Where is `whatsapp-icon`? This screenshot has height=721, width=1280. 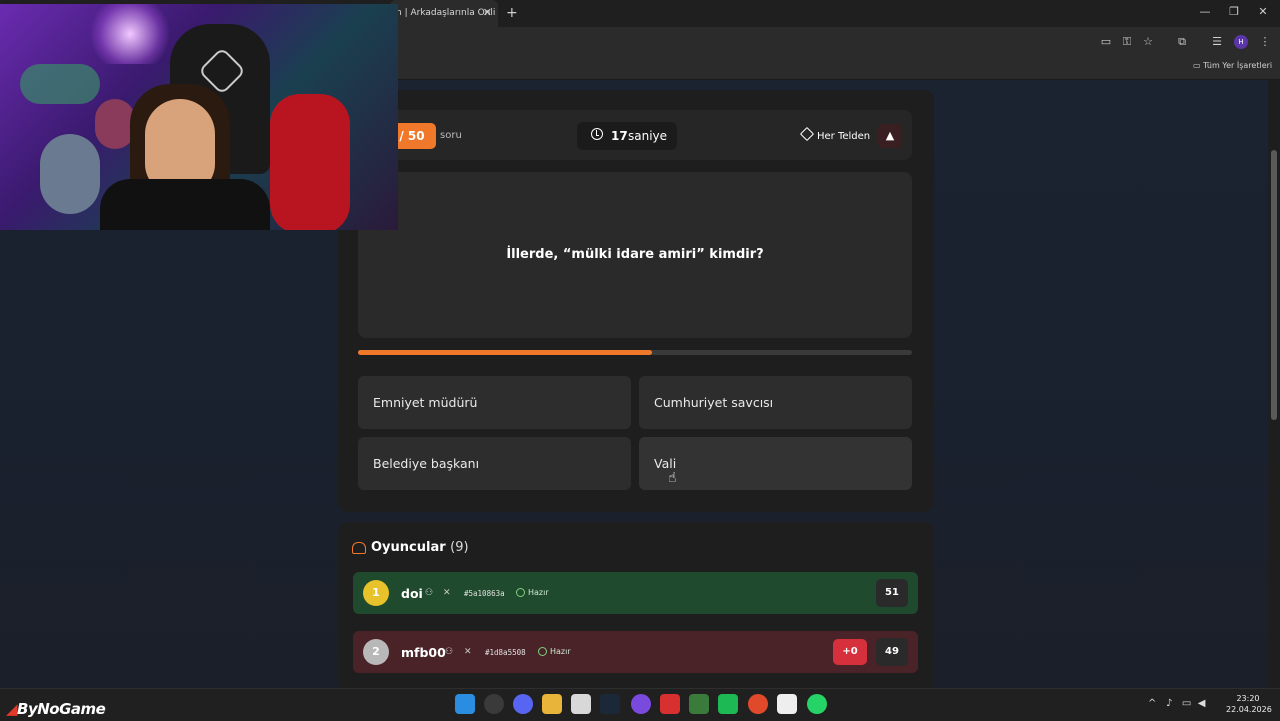
whatsapp-icon is located at coordinates (817, 704).